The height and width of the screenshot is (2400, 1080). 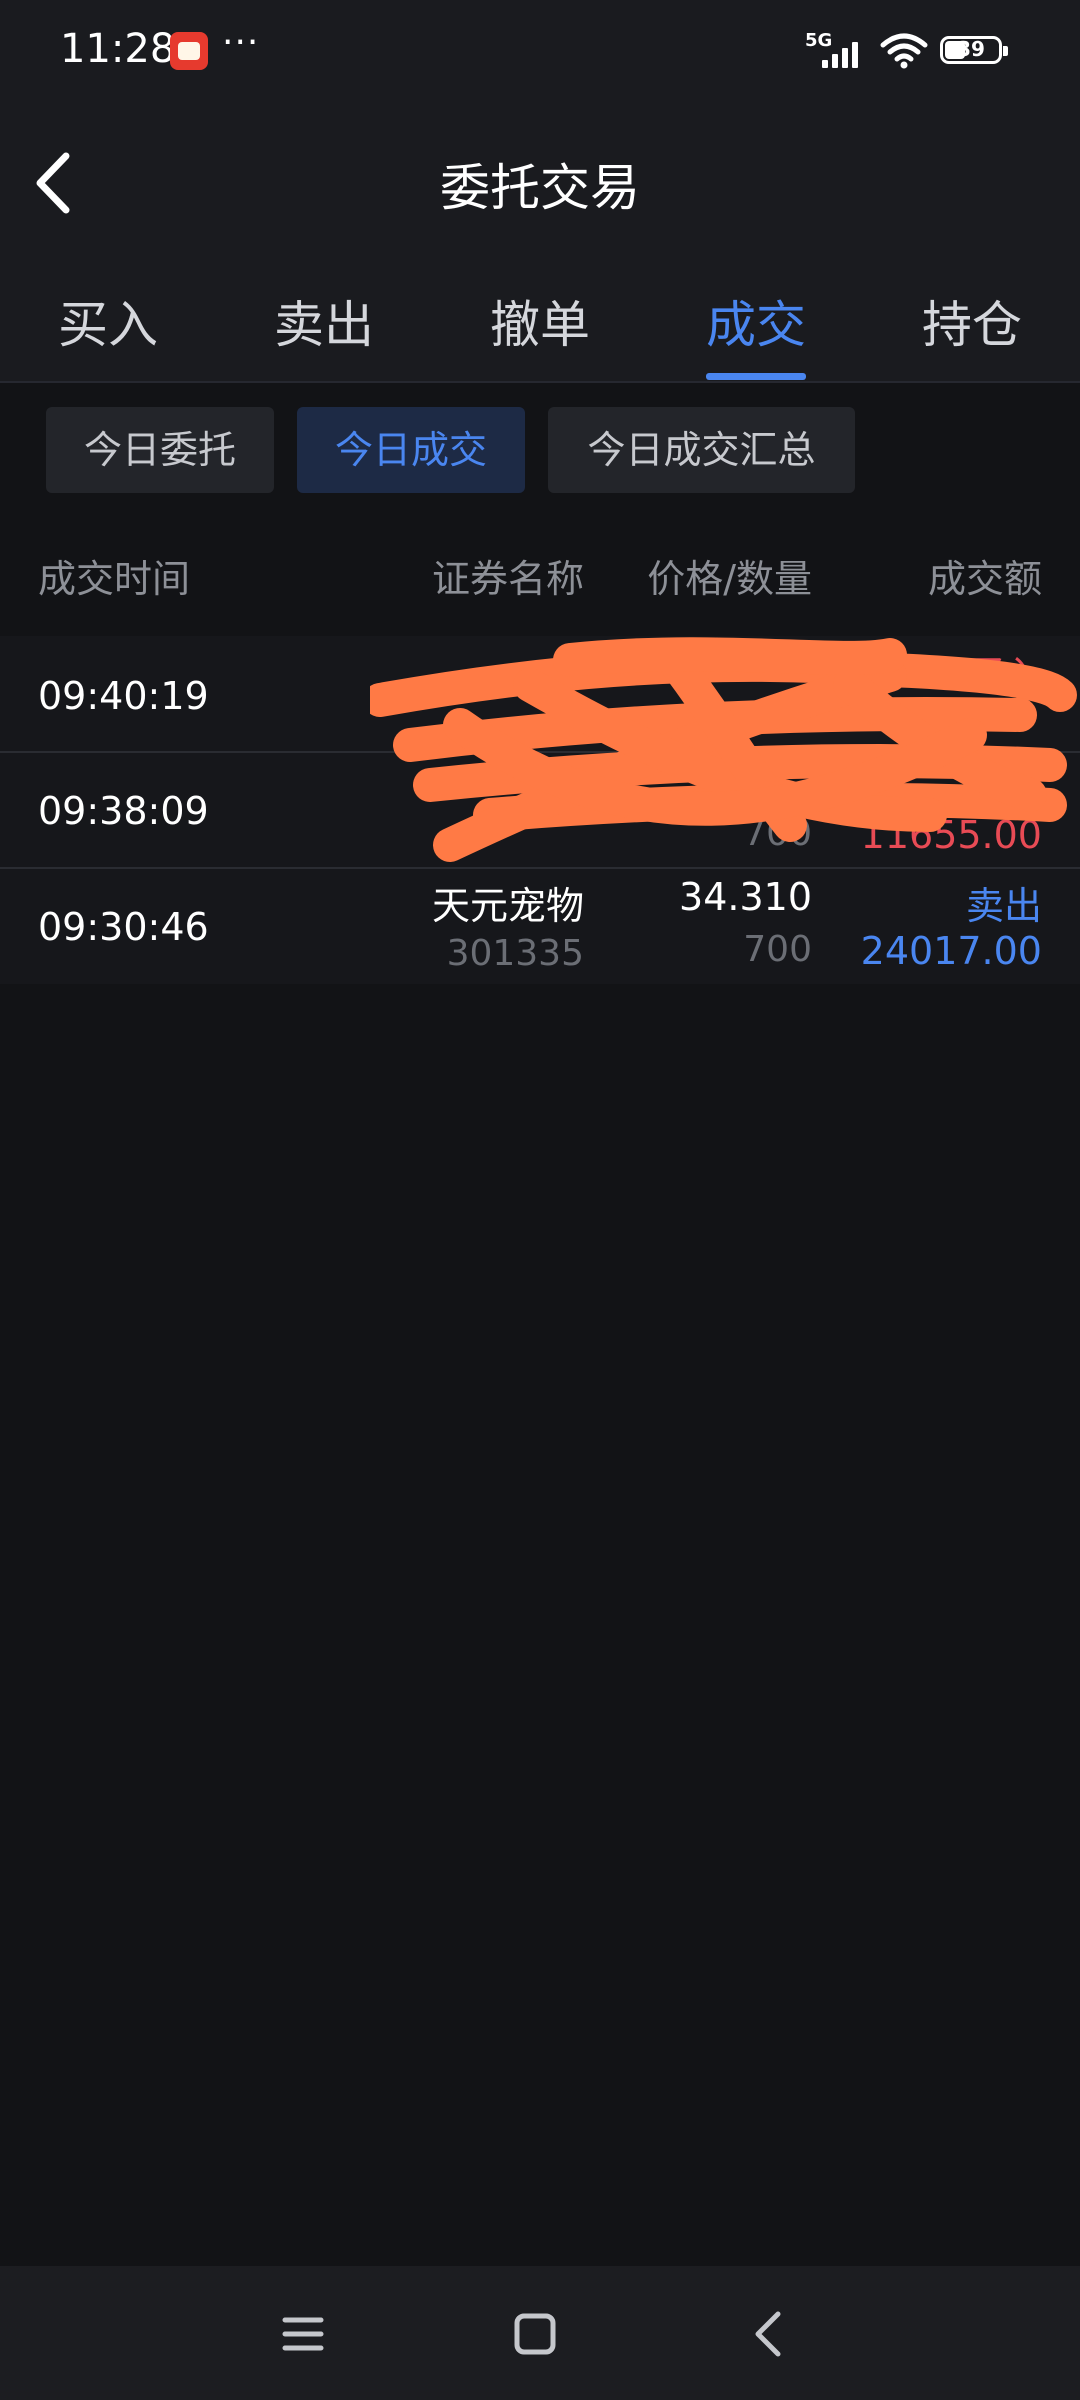 I want to click on app-notification-icon, so click(x=189, y=51).